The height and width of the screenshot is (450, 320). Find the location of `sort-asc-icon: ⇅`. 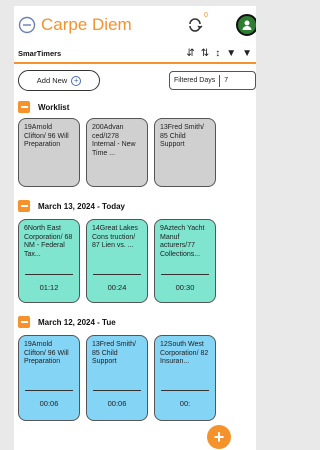

sort-asc-icon: ⇅ is located at coordinates (205, 54).